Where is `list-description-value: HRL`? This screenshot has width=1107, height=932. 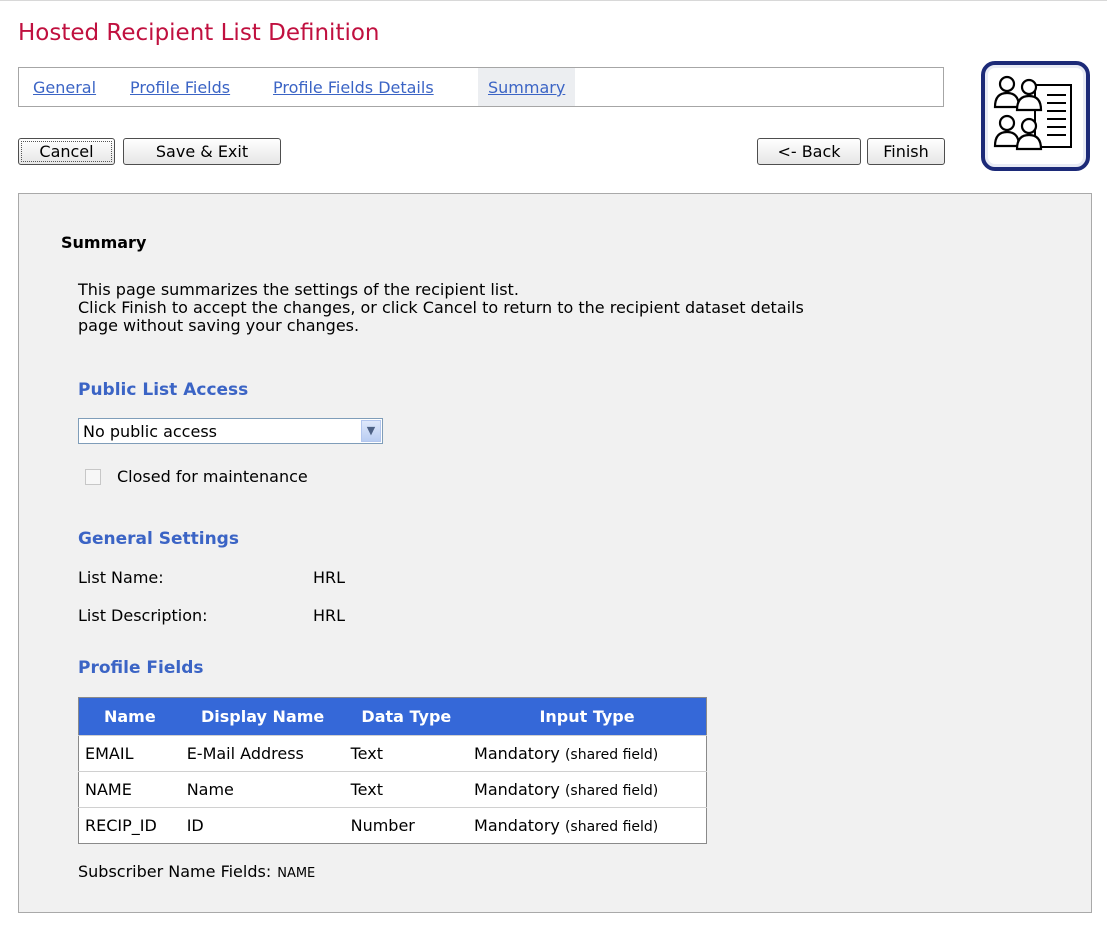 list-description-value: HRL is located at coordinates (329, 615).